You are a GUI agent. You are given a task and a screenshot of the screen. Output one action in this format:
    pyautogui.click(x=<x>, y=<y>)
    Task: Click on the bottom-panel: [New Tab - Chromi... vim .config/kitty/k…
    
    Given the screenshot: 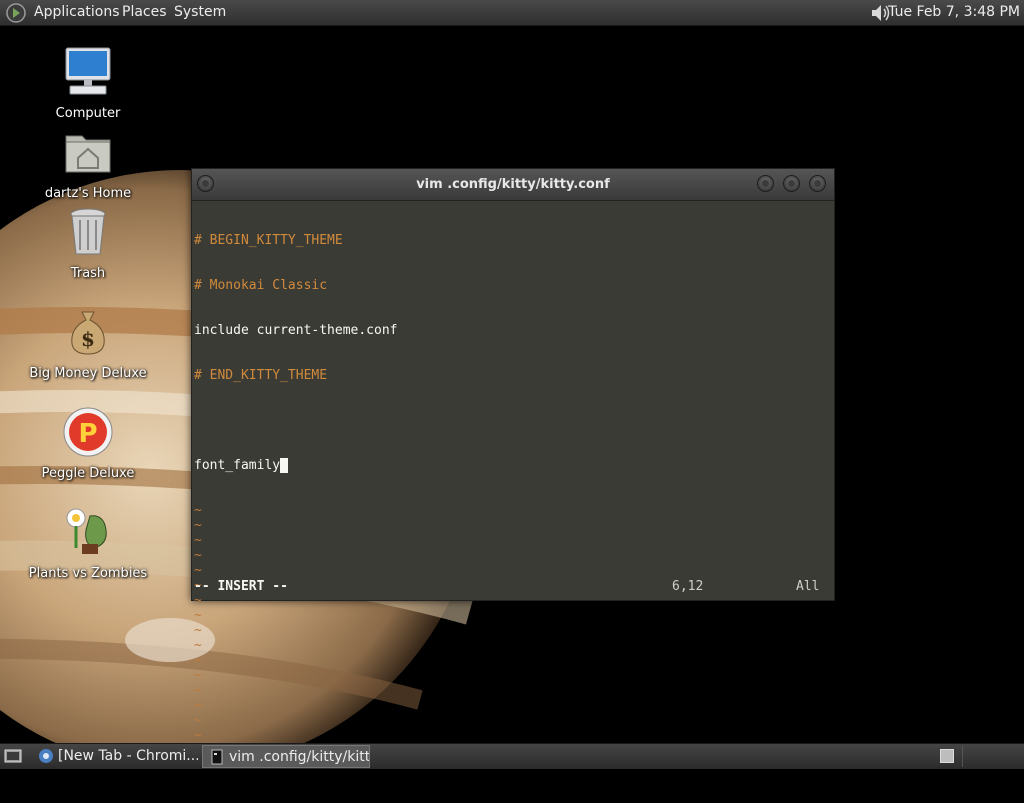 What is the action you would take?
    pyautogui.click(x=512, y=756)
    